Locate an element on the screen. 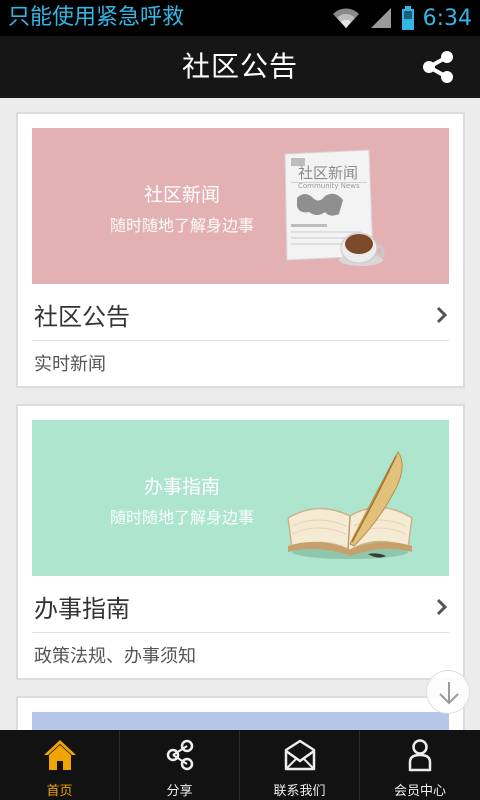 This screenshot has height=800, width=480. wifi-icon is located at coordinates (345, 18).